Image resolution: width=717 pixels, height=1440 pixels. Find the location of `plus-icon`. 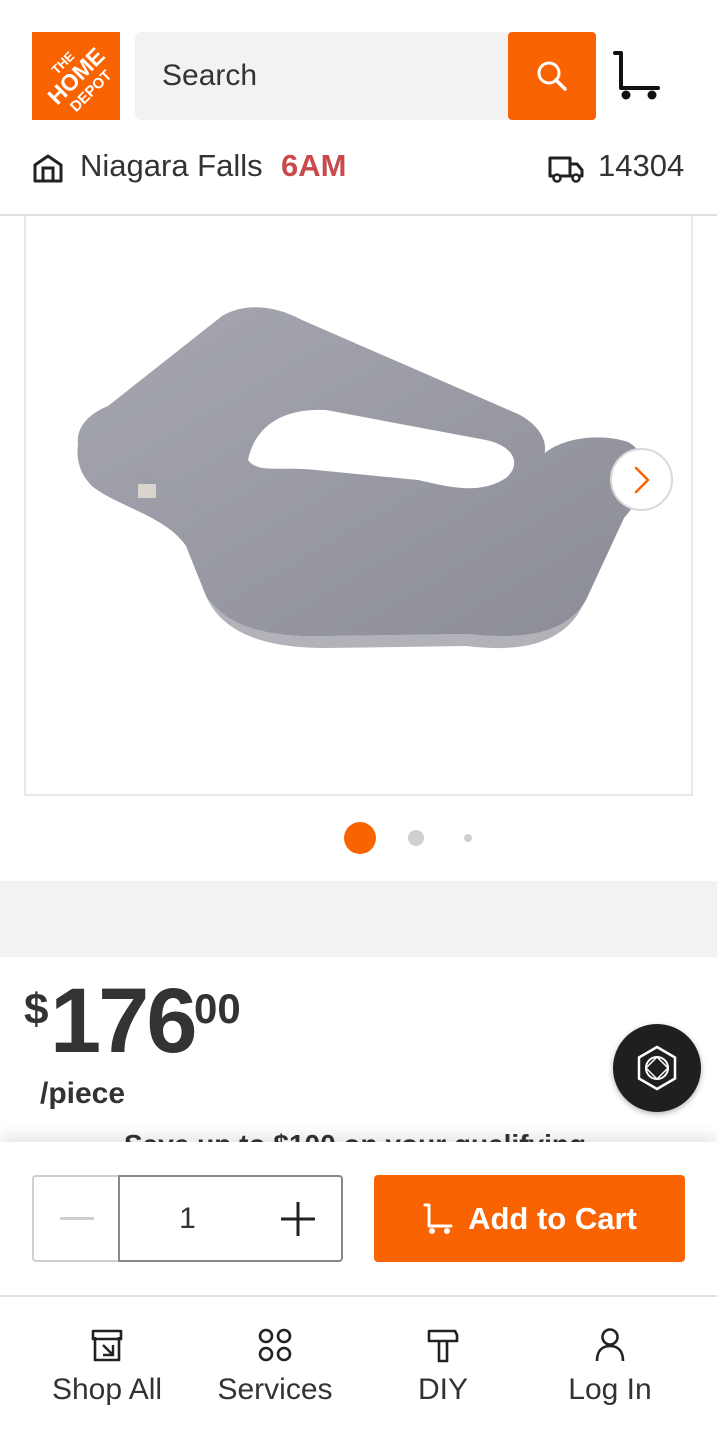

plus-icon is located at coordinates (298, 1218).